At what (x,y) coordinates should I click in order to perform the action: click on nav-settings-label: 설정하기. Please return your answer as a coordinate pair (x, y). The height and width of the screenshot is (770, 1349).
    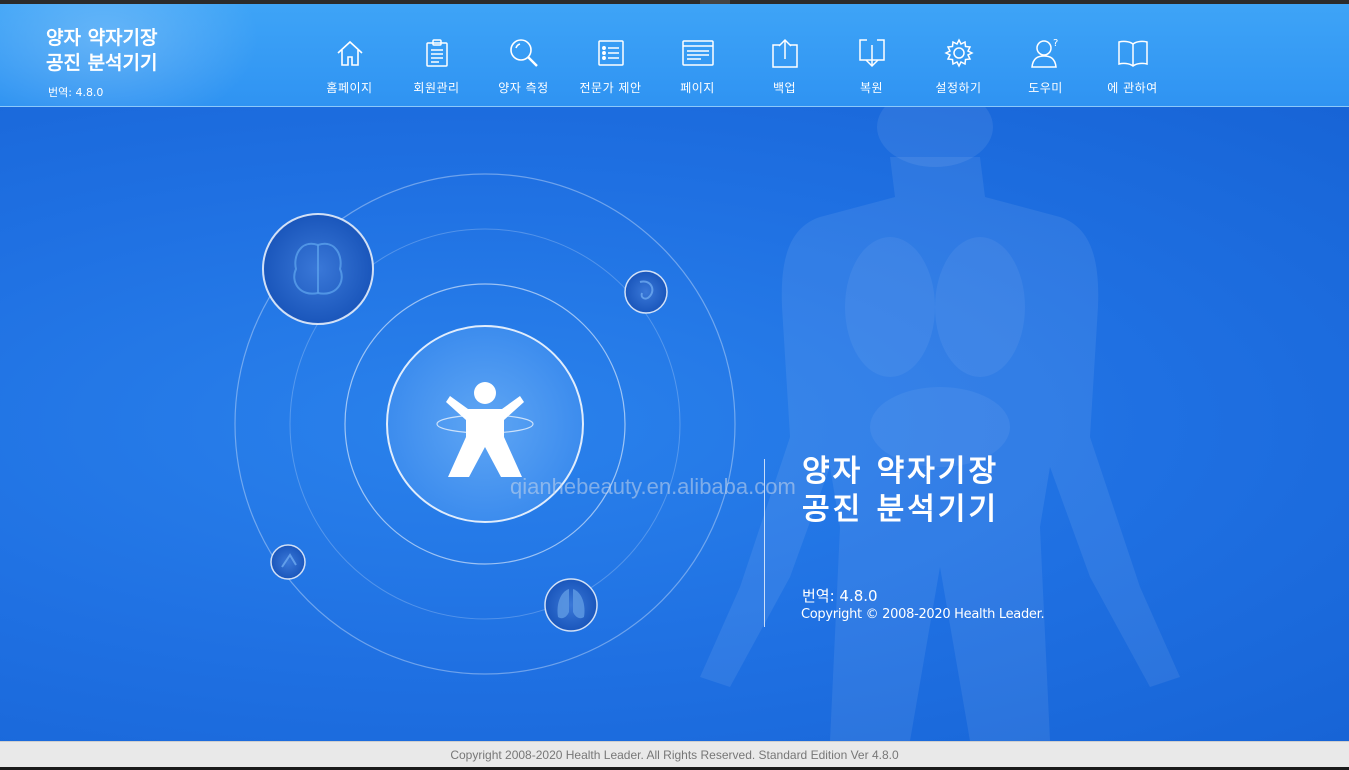
    Looking at the image, I should click on (958, 88).